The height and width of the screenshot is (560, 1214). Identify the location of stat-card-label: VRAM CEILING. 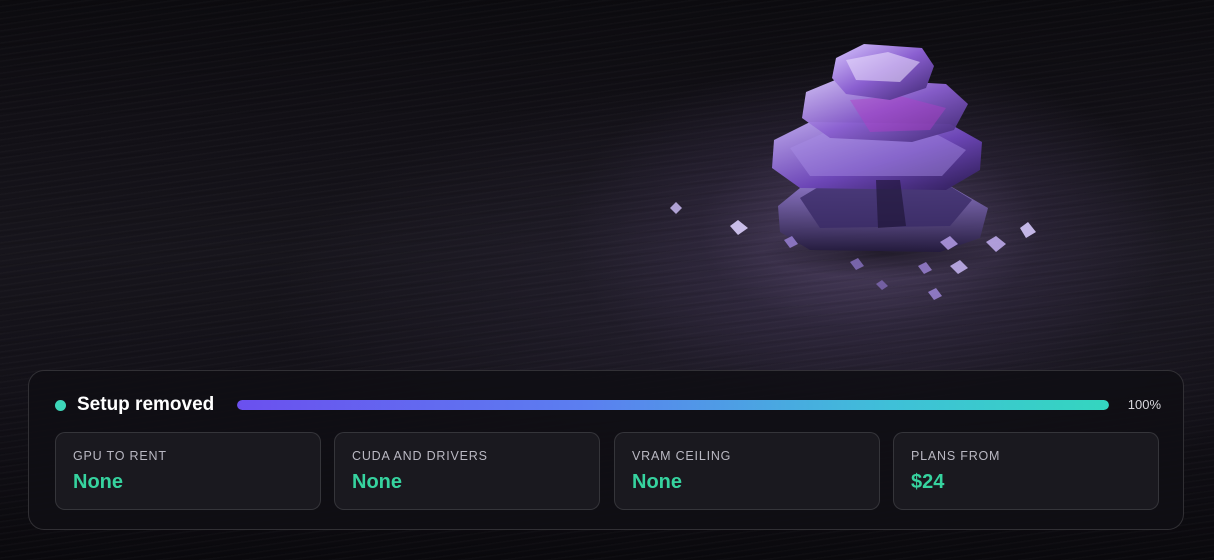
(682, 456).